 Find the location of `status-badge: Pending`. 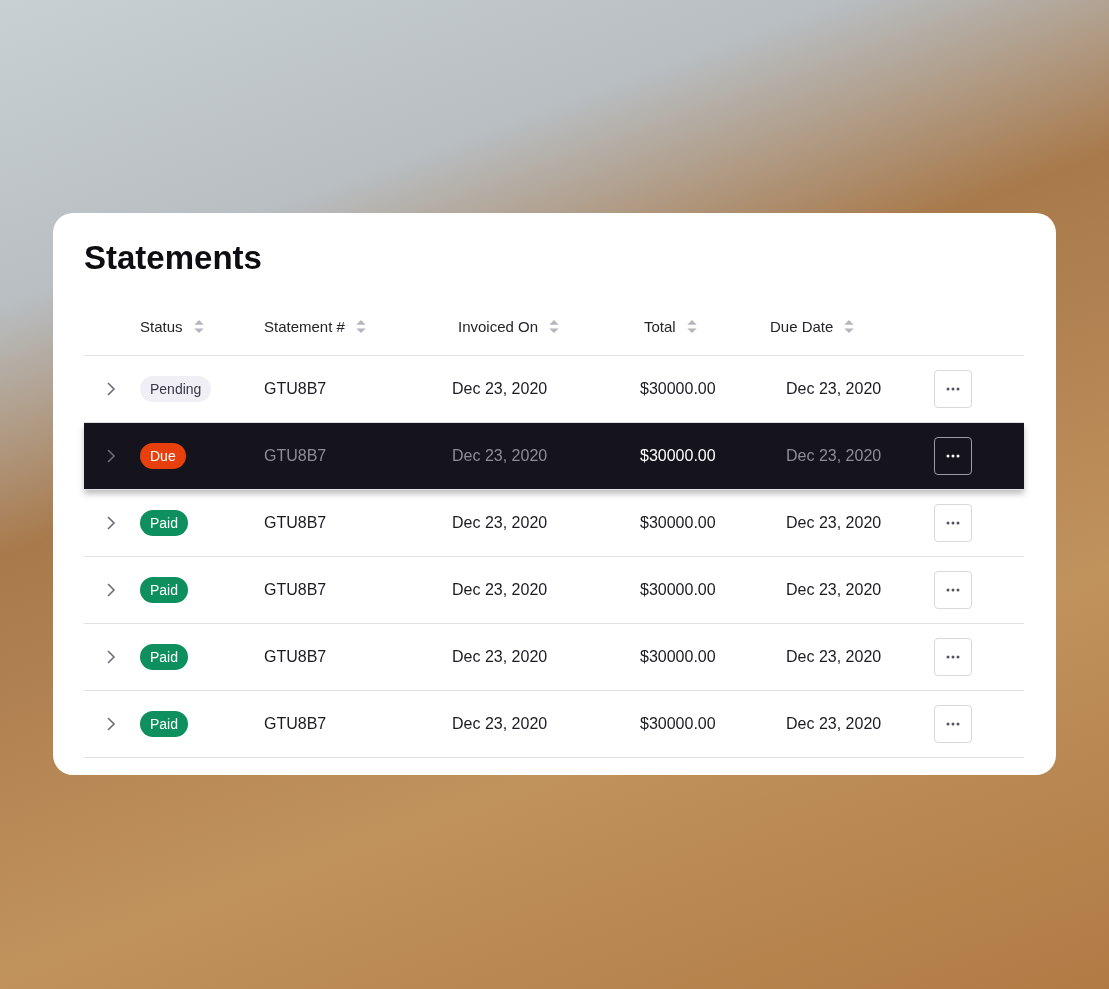

status-badge: Pending is located at coordinates (176, 389).